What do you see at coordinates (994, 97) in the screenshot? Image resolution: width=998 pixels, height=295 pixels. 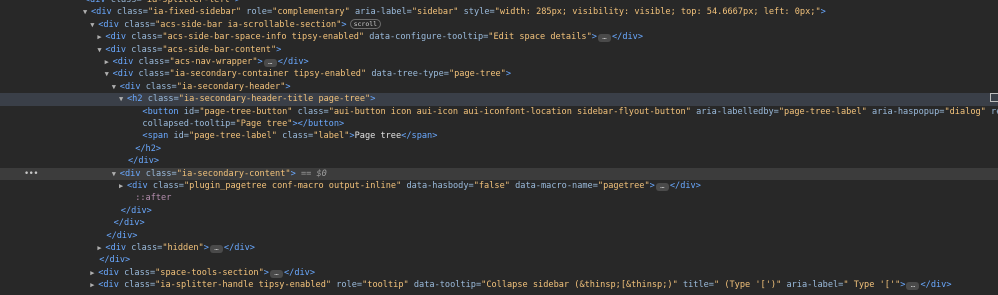 I see `panel-toggle-icon` at bounding box center [994, 97].